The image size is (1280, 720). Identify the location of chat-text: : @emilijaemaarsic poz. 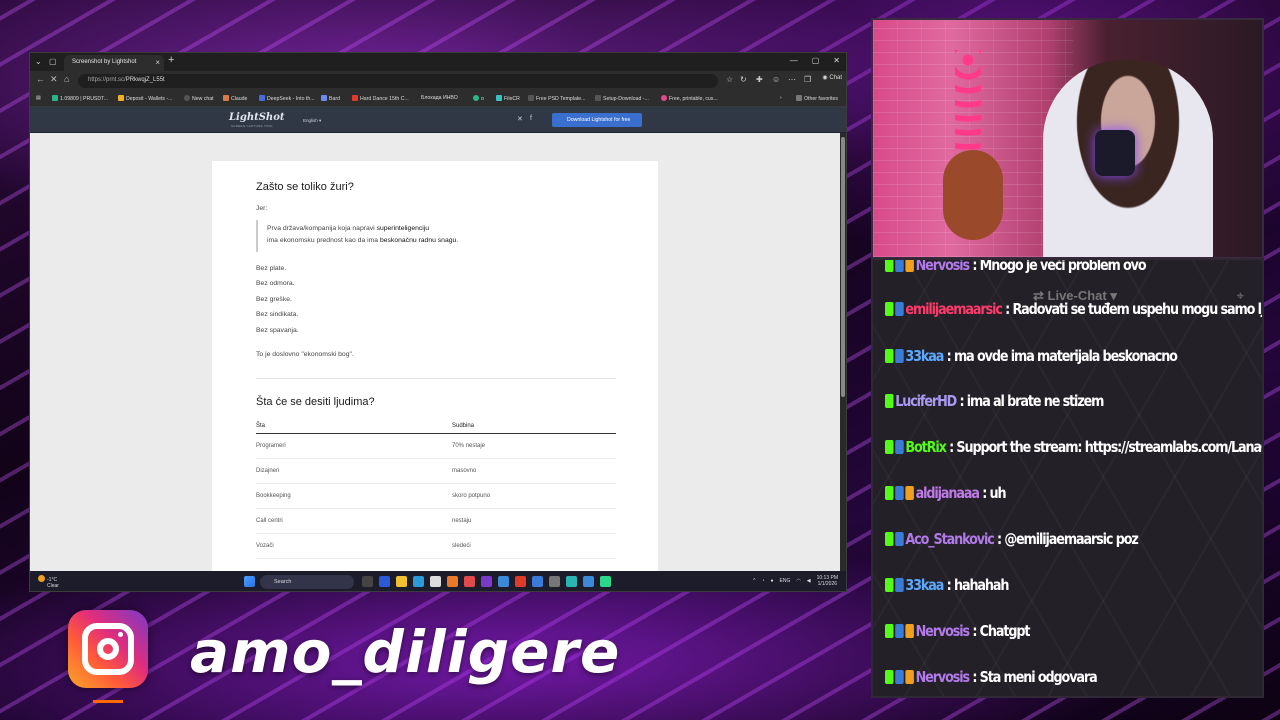
(1066, 539).